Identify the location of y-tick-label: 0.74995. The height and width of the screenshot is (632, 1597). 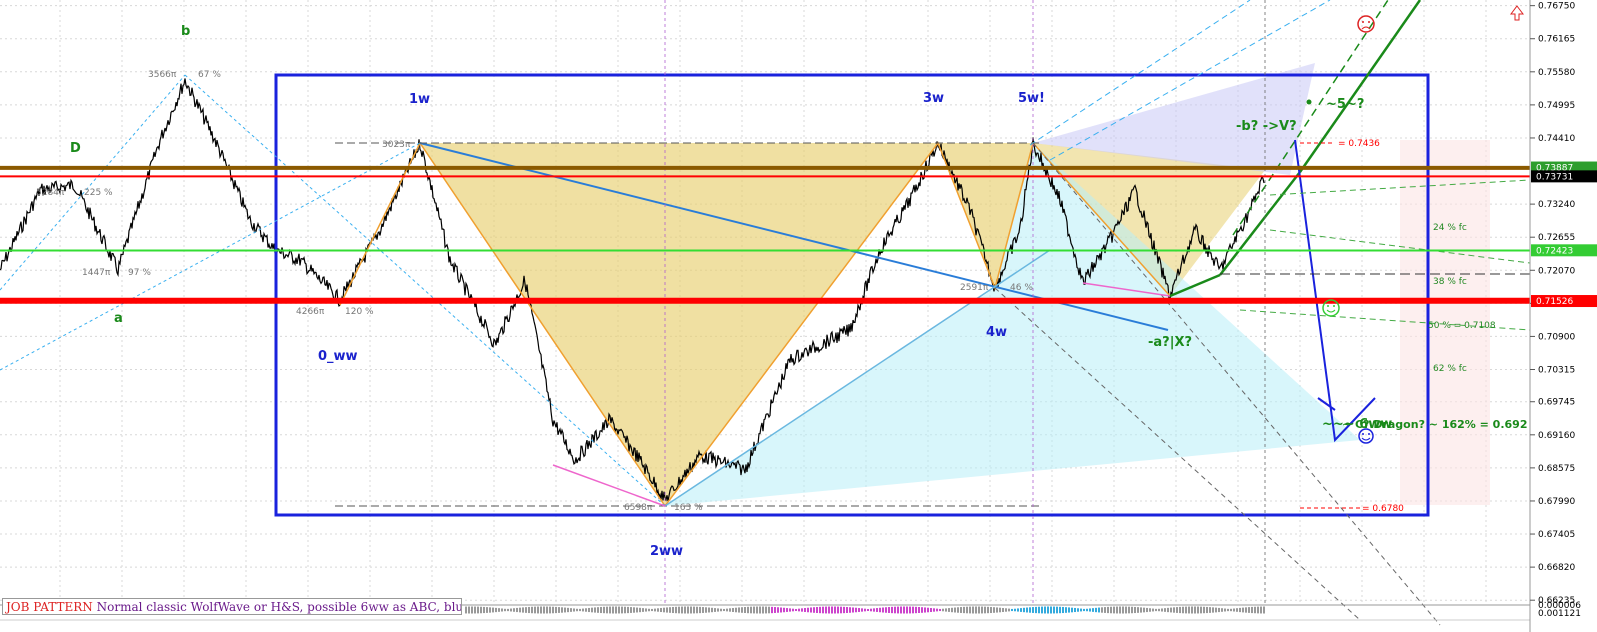
(1556, 106).